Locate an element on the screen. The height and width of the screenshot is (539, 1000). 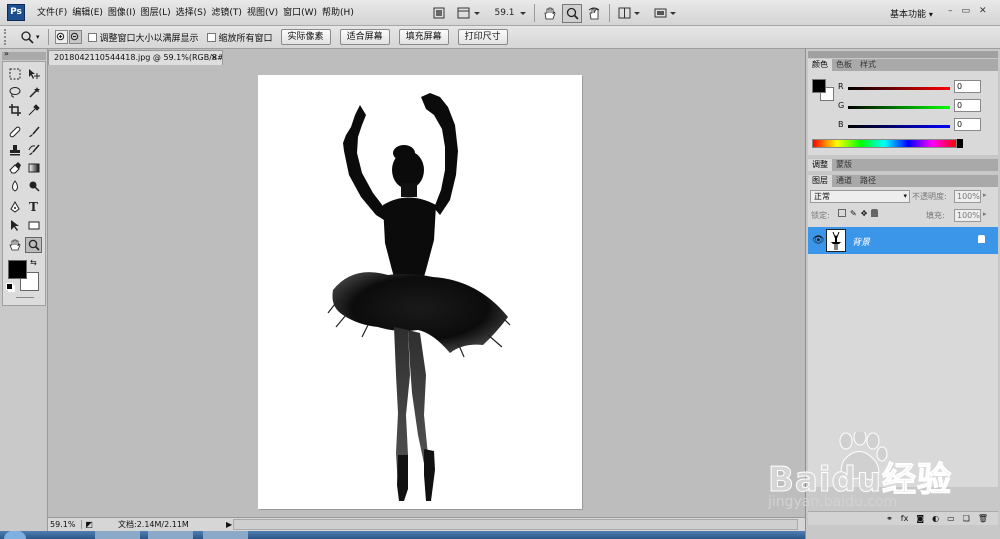
lock-position-icon: ✥ is located at coordinates (864, 213).